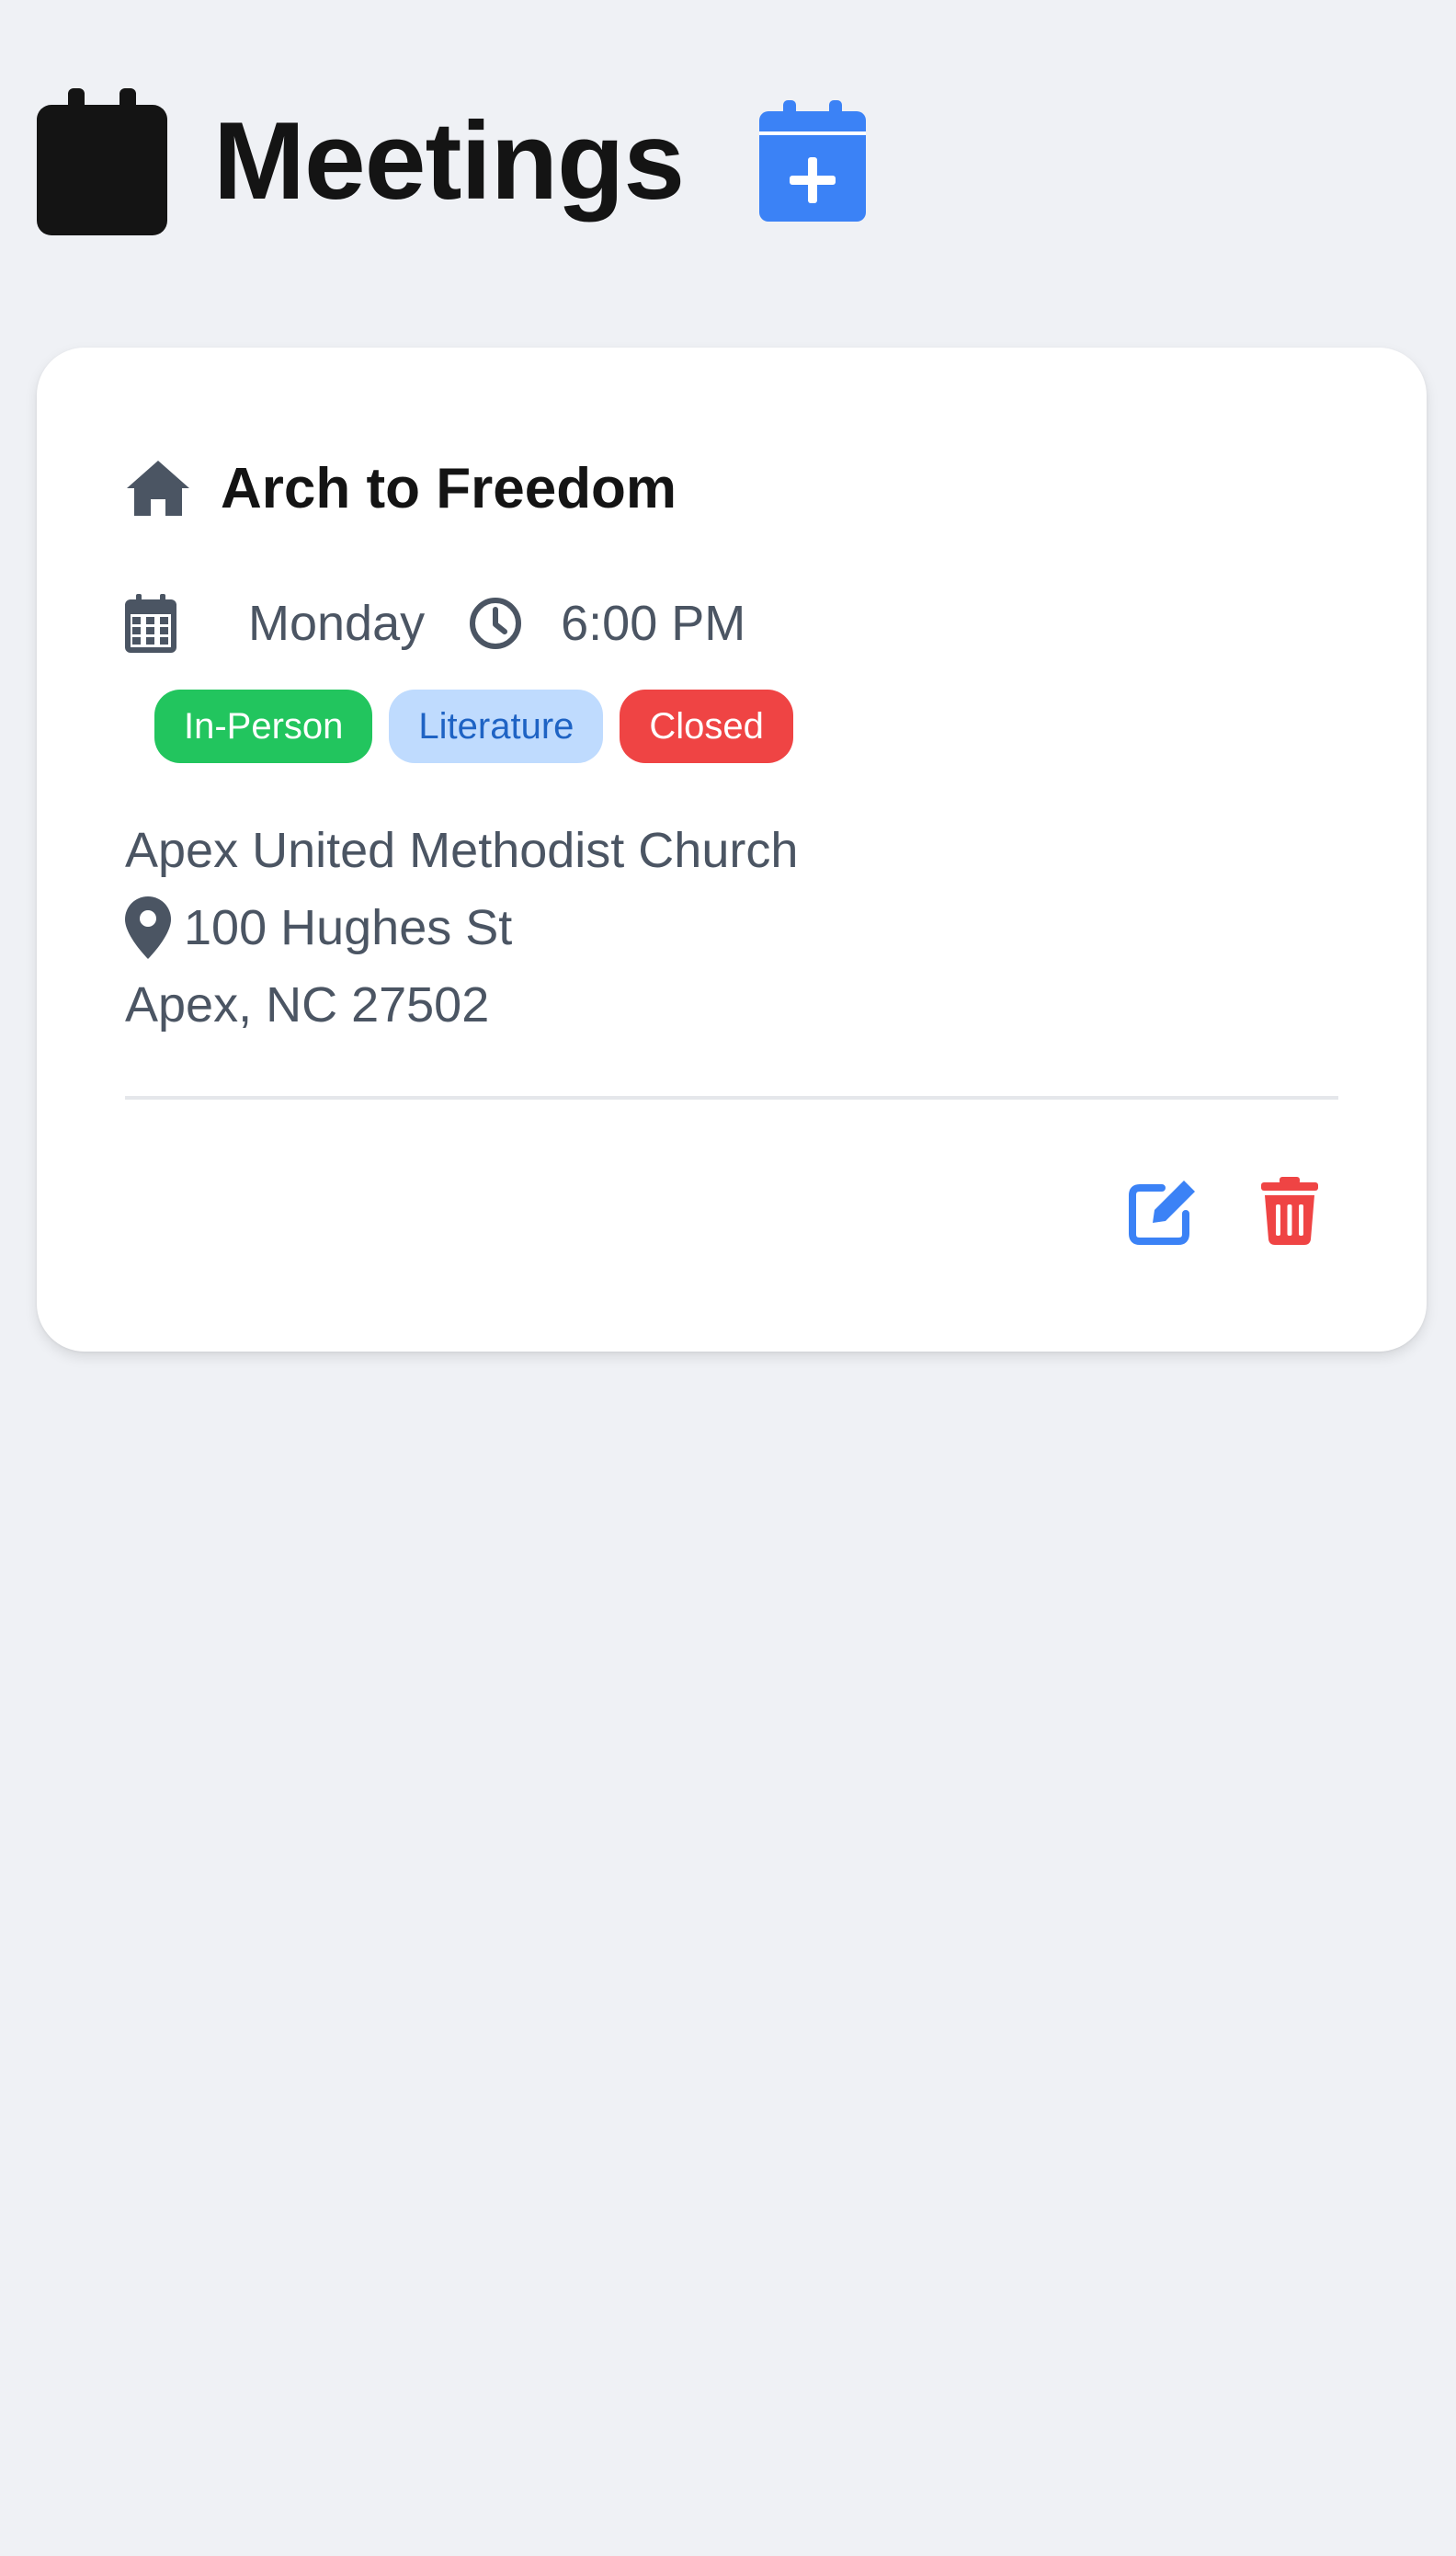 This screenshot has width=1456, height=2556. What do you see at coordinates (307, 1005) in the screenshot?
I see `city-state-zip: Apex, NC 27502` at bounding box center [307, 1005].